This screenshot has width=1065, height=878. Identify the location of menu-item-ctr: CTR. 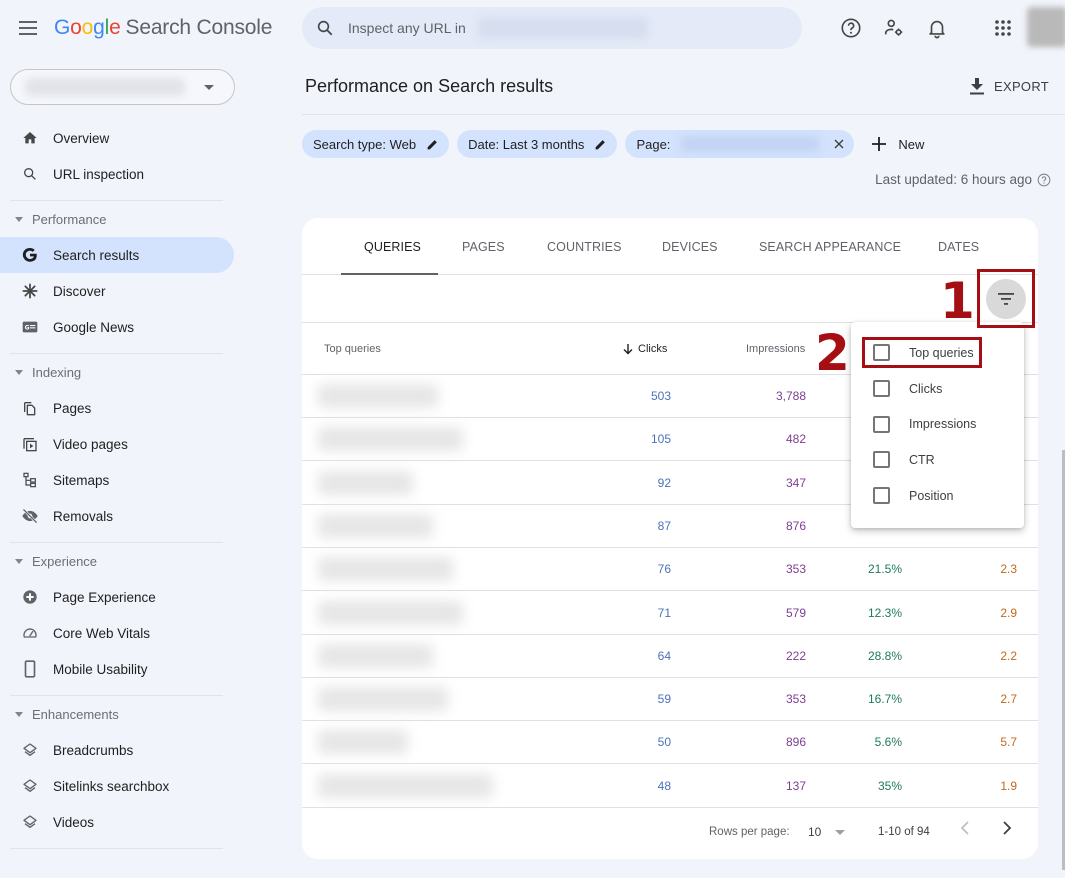
(937, 460).